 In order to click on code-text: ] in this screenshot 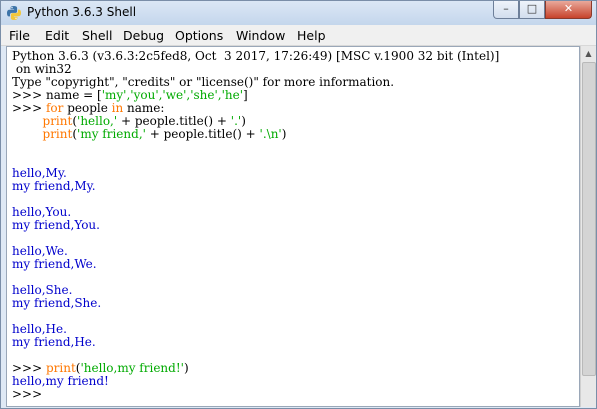, I will do `click(245, 95)`.